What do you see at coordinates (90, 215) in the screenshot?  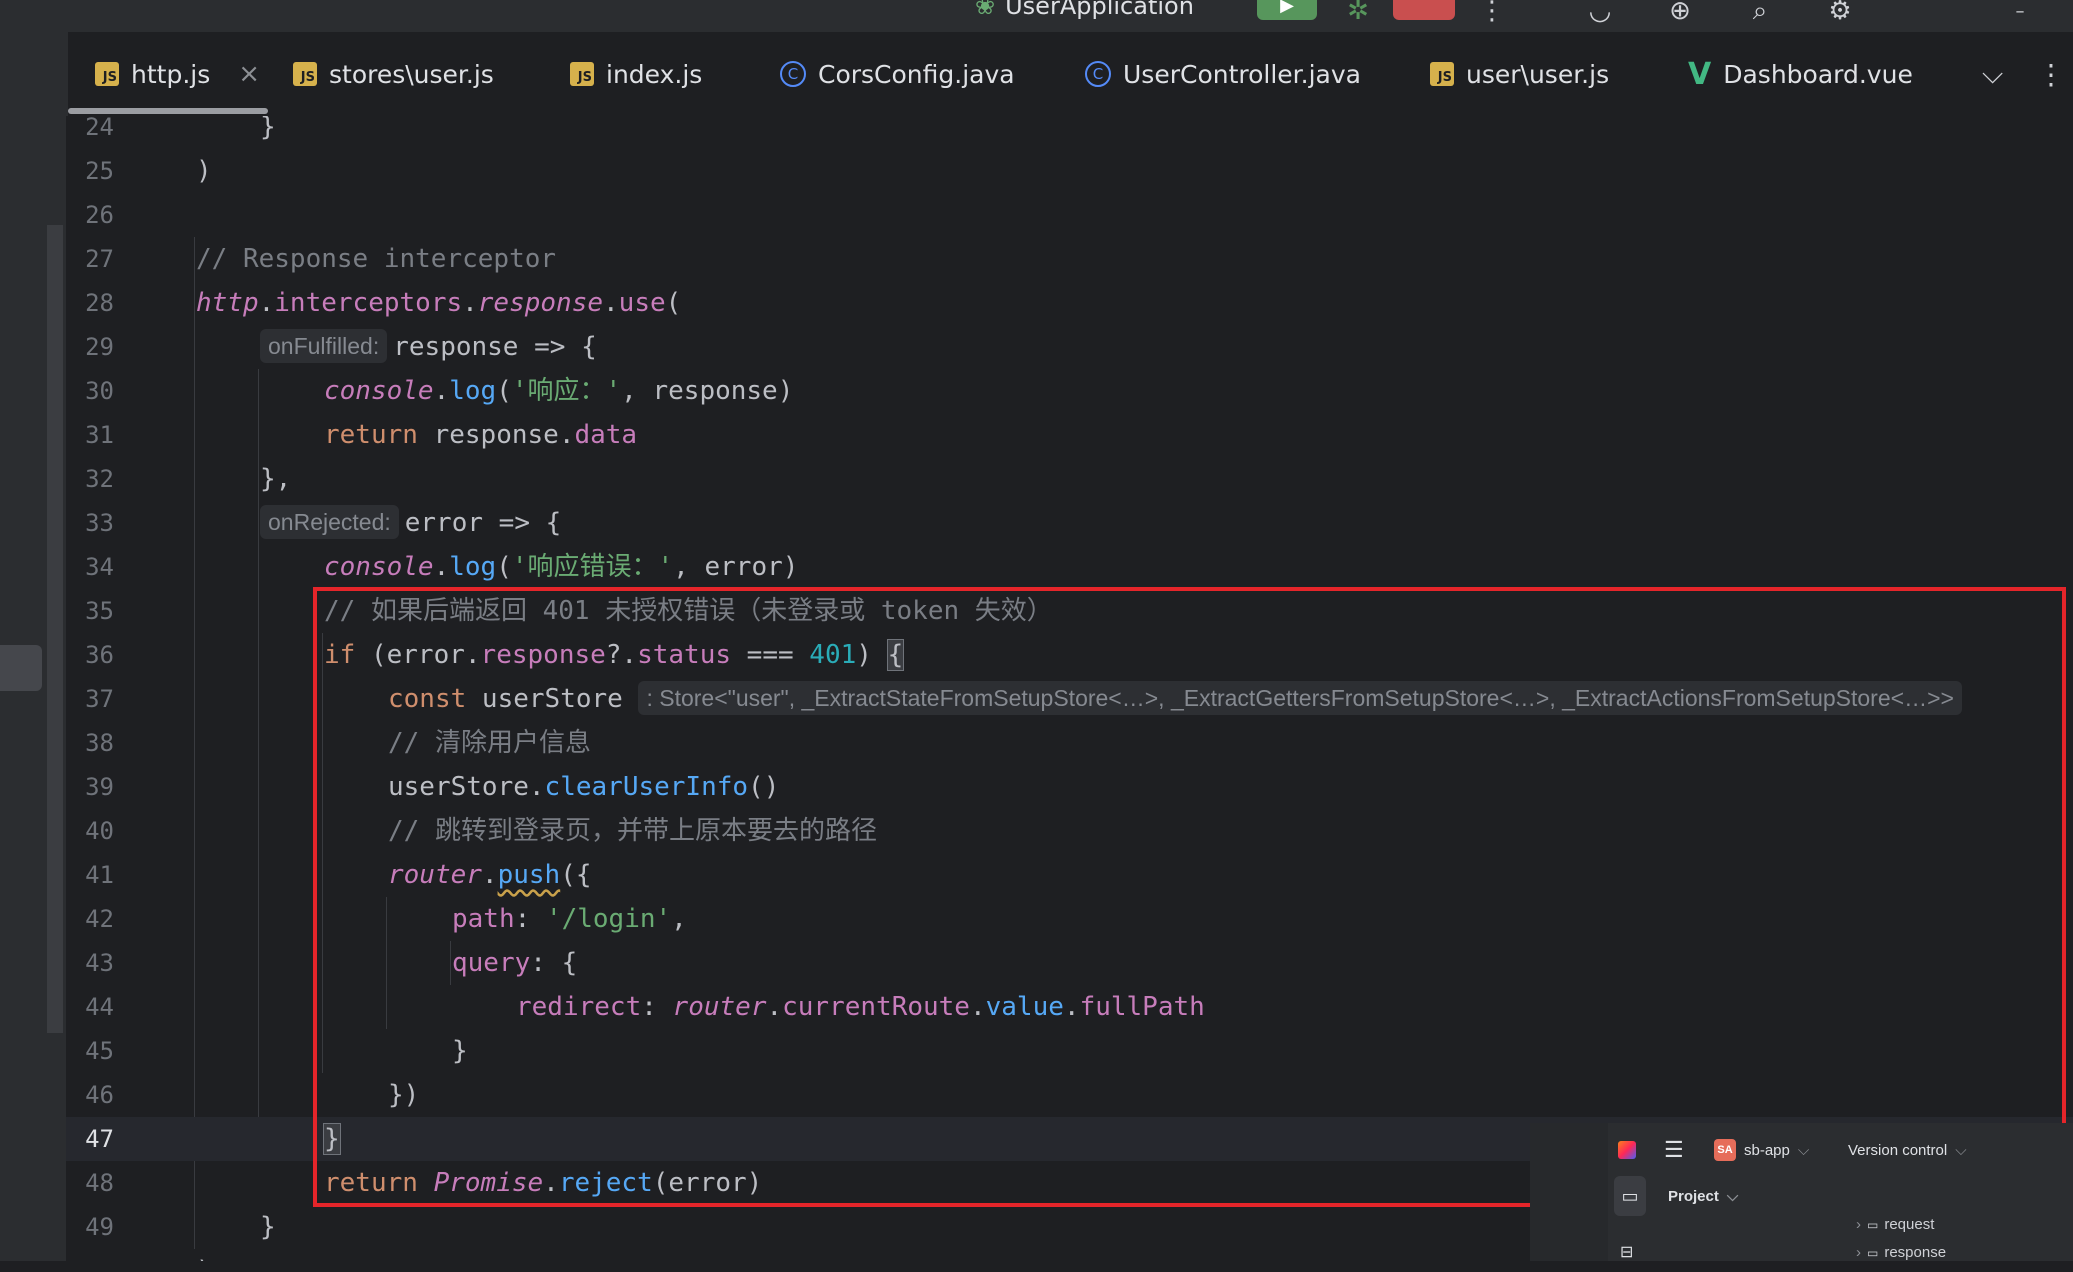 I see `line-number: 26` at bounding box center [90, 215].